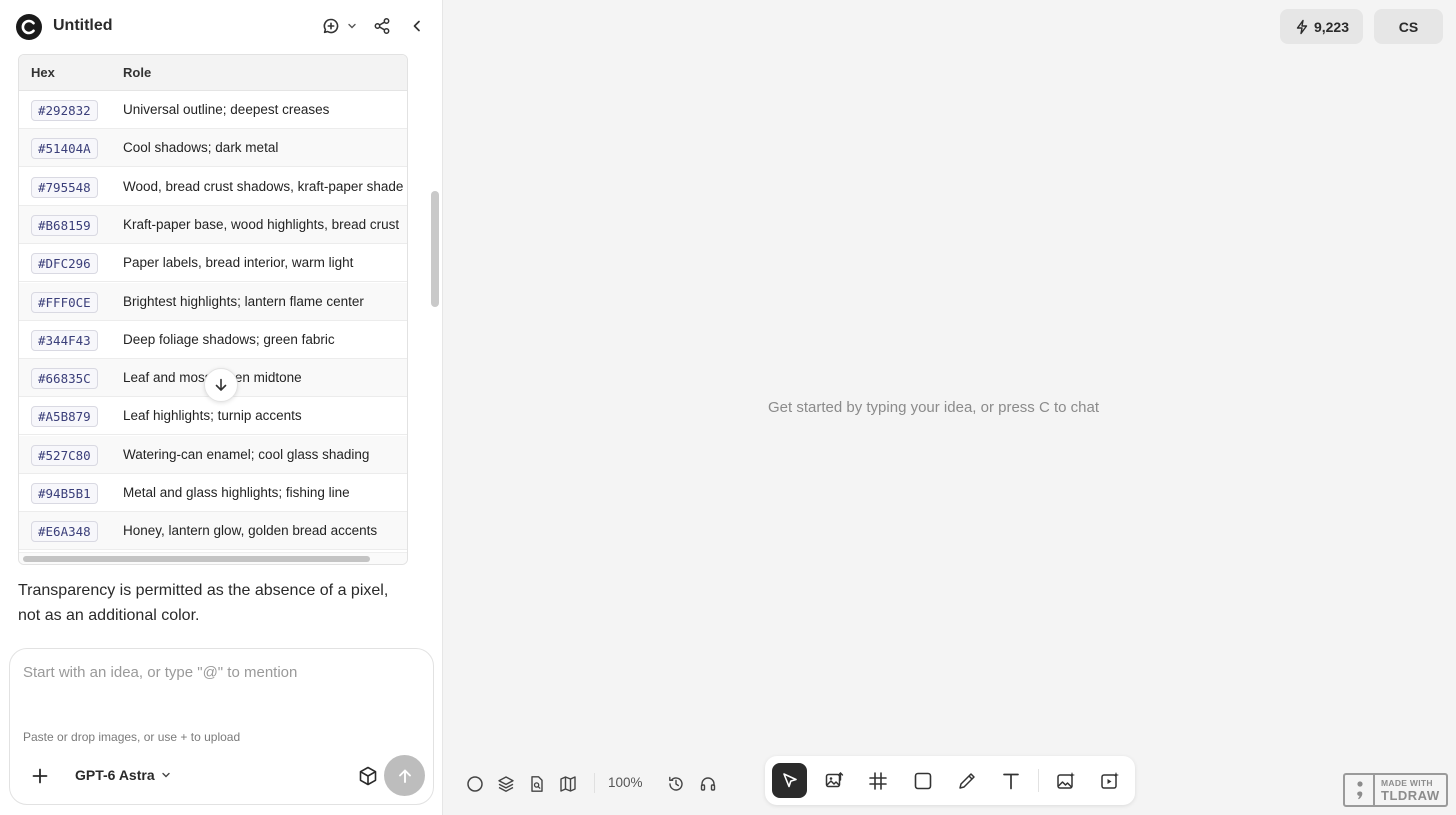 This screenshot has height=815, width=1456. Describe the element at coordinates (625, 782) in the screenshot. I see `zoom-level: 100%` at that location.